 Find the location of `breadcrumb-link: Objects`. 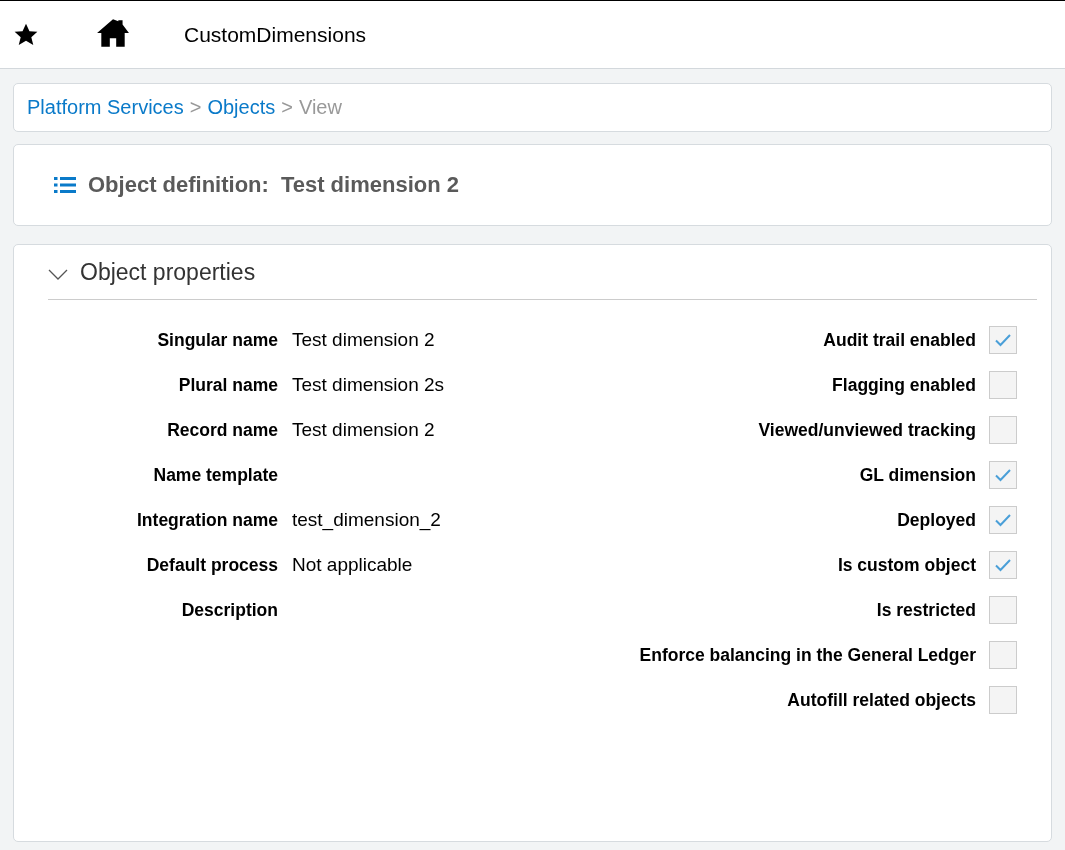

breadcrumb-link: Objects is located at coordinates (241, 107).